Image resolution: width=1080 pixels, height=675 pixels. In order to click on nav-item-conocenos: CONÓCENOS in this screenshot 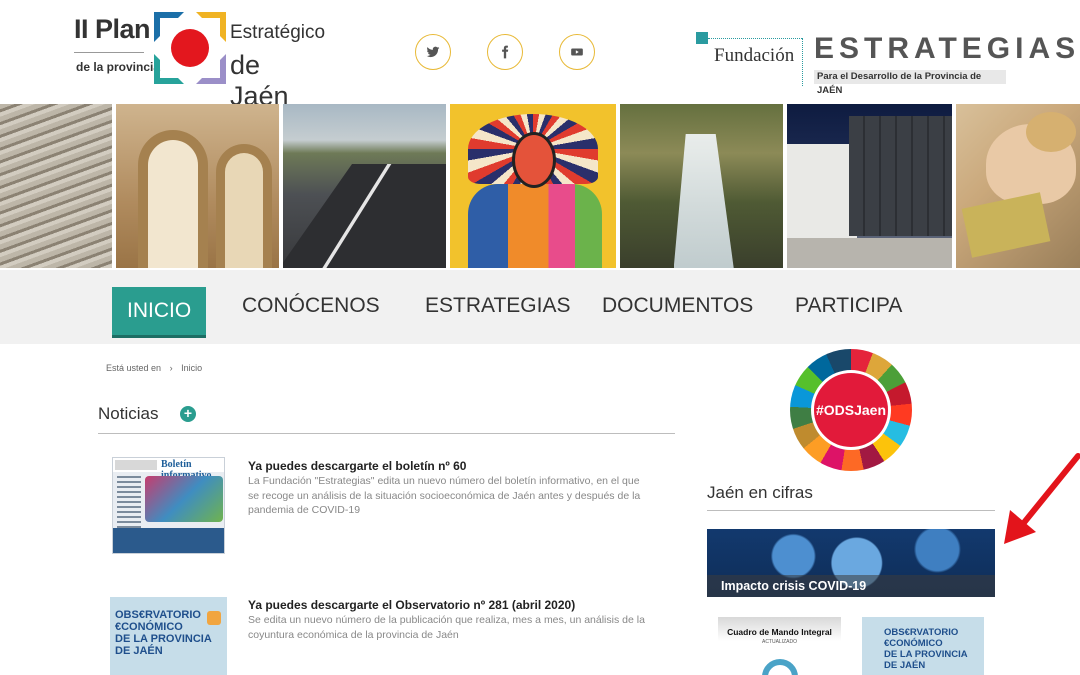, I will do `click(311, 306)`.